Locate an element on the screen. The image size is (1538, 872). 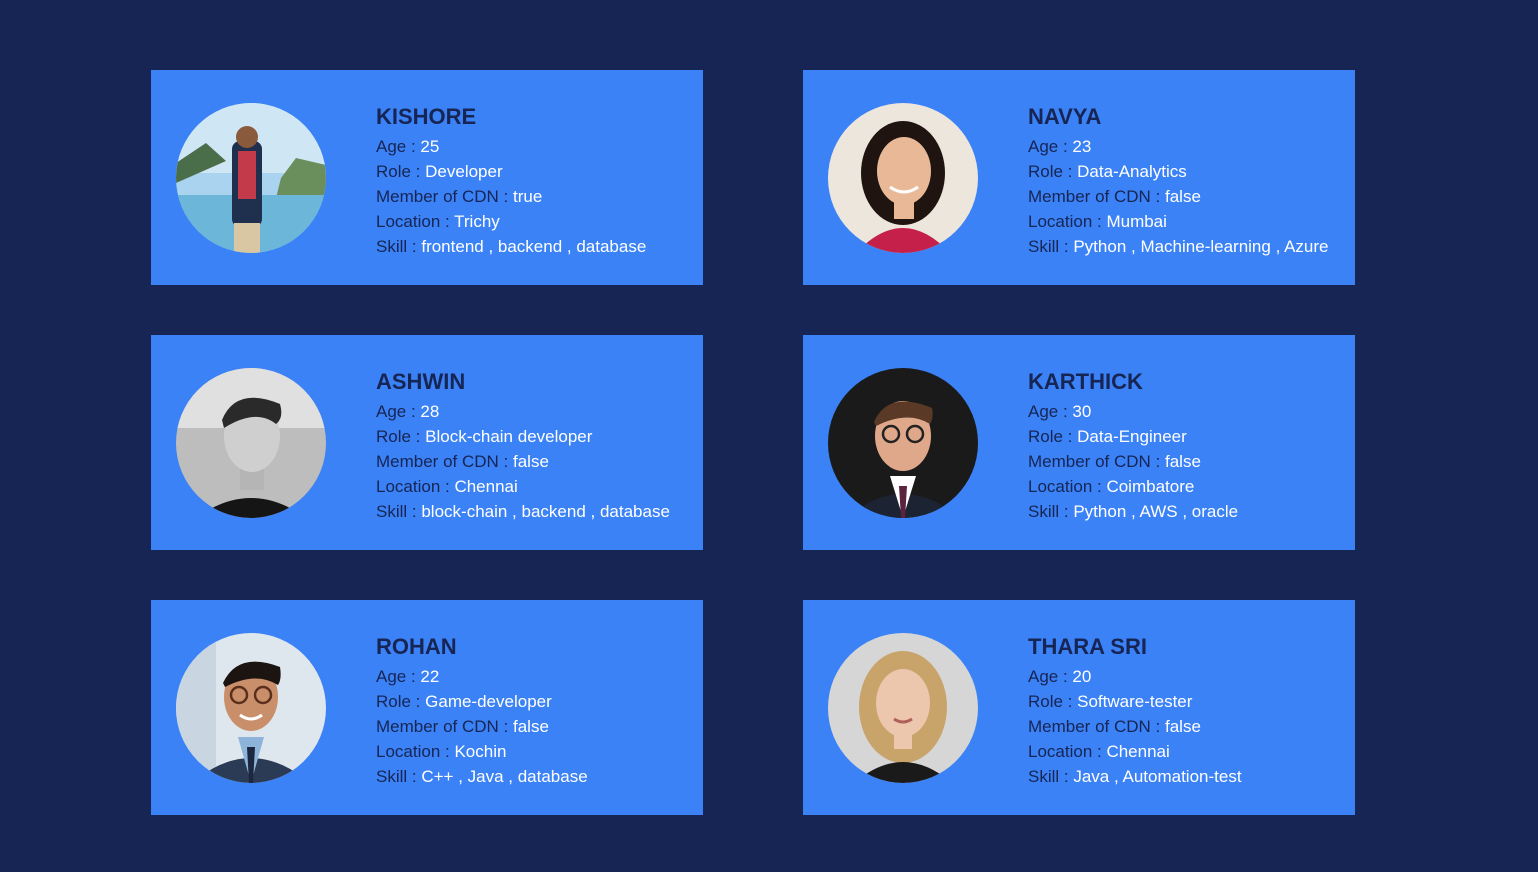
skill-row: Skill : frontend , backend , database is located at coordinates (536, 246).